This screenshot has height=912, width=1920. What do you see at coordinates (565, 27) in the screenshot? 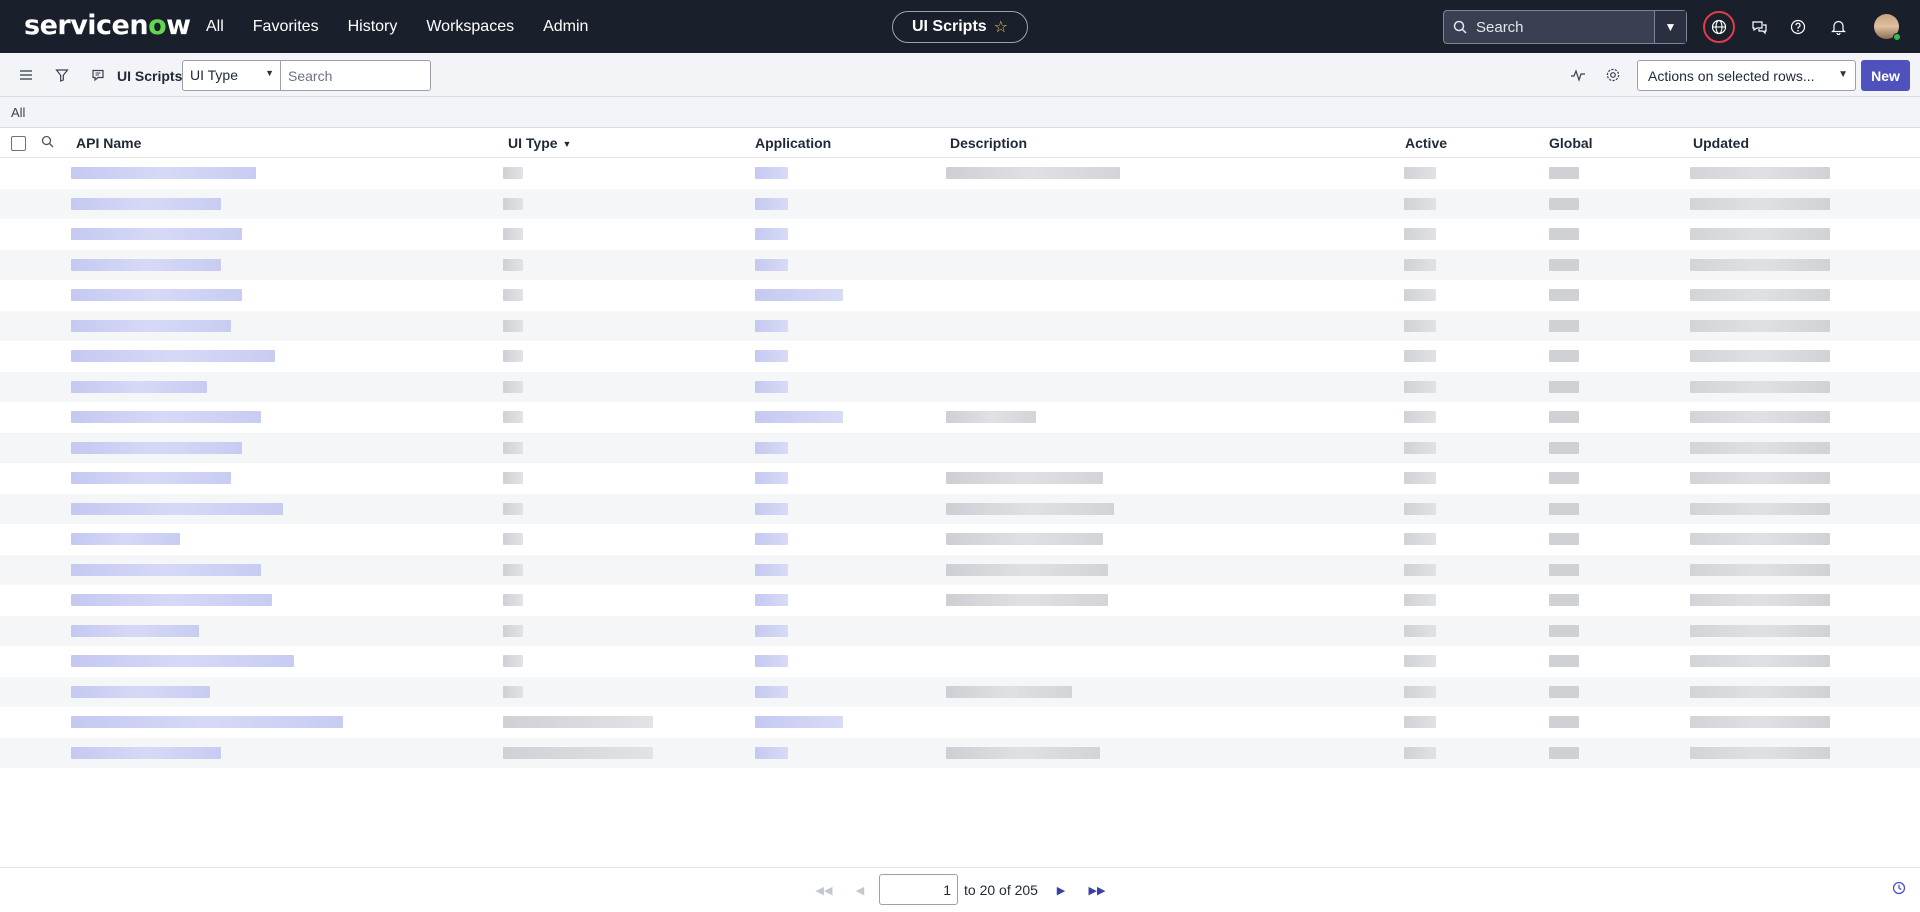
I see `nav-link-admin: Admin` at bounding box center [565, 27].